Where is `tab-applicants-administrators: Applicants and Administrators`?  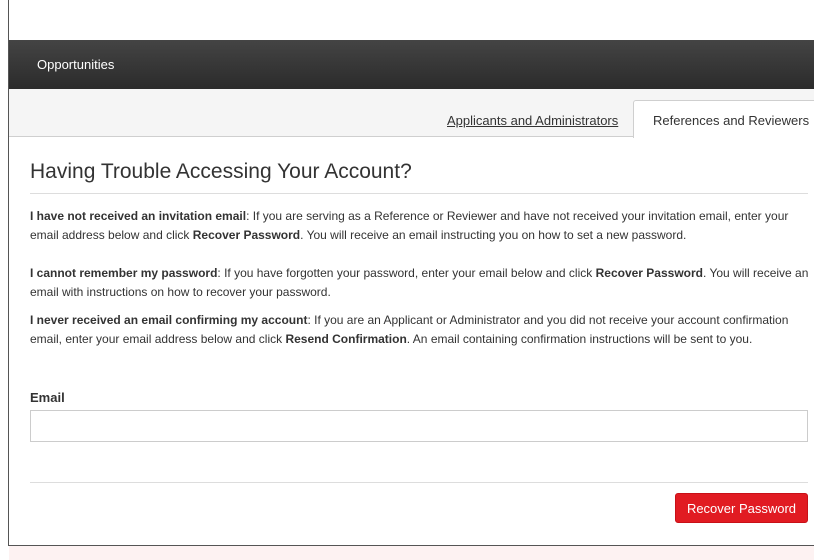
tab-applicants-administrators: Applicants and Administrators is located at coordinates (532, 120).